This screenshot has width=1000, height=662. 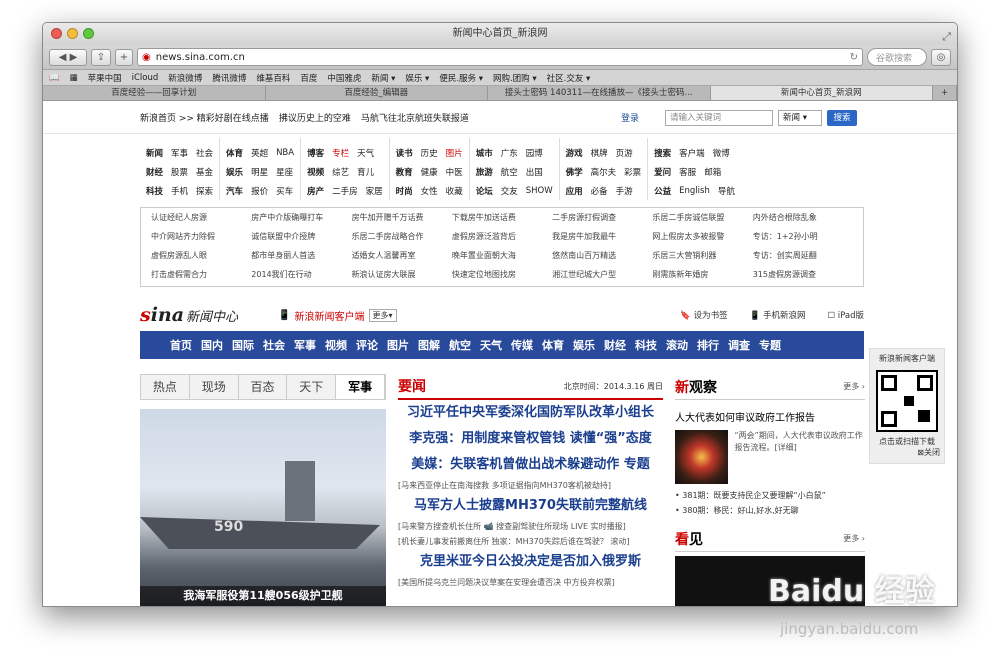 I want to click on directory-link: 邮箱, so click(x=712, y=172).